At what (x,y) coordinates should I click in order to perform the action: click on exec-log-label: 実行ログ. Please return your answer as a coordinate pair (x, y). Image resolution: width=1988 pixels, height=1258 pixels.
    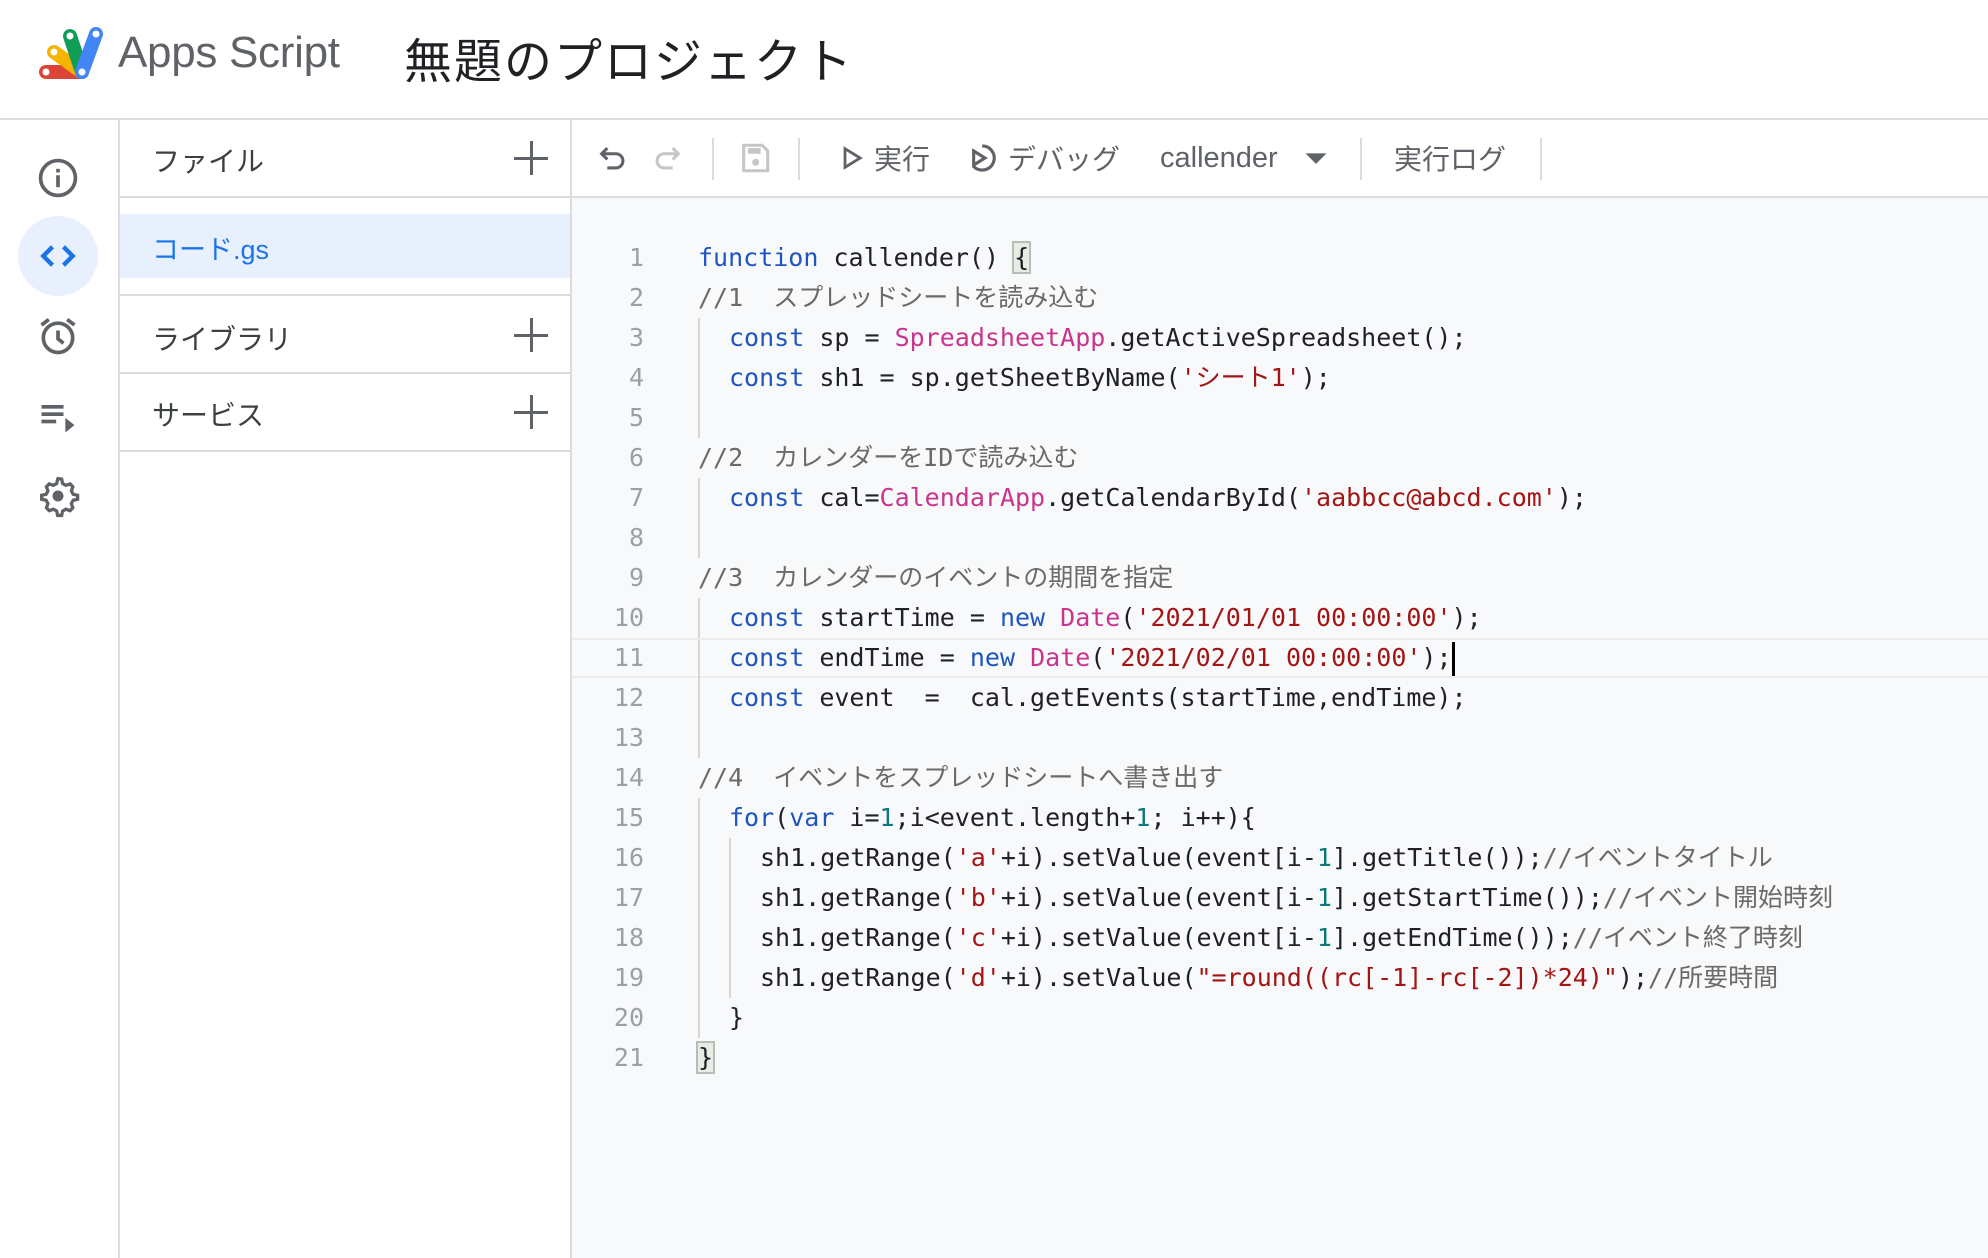
    Looking at the image, I should click on (1450, 159).